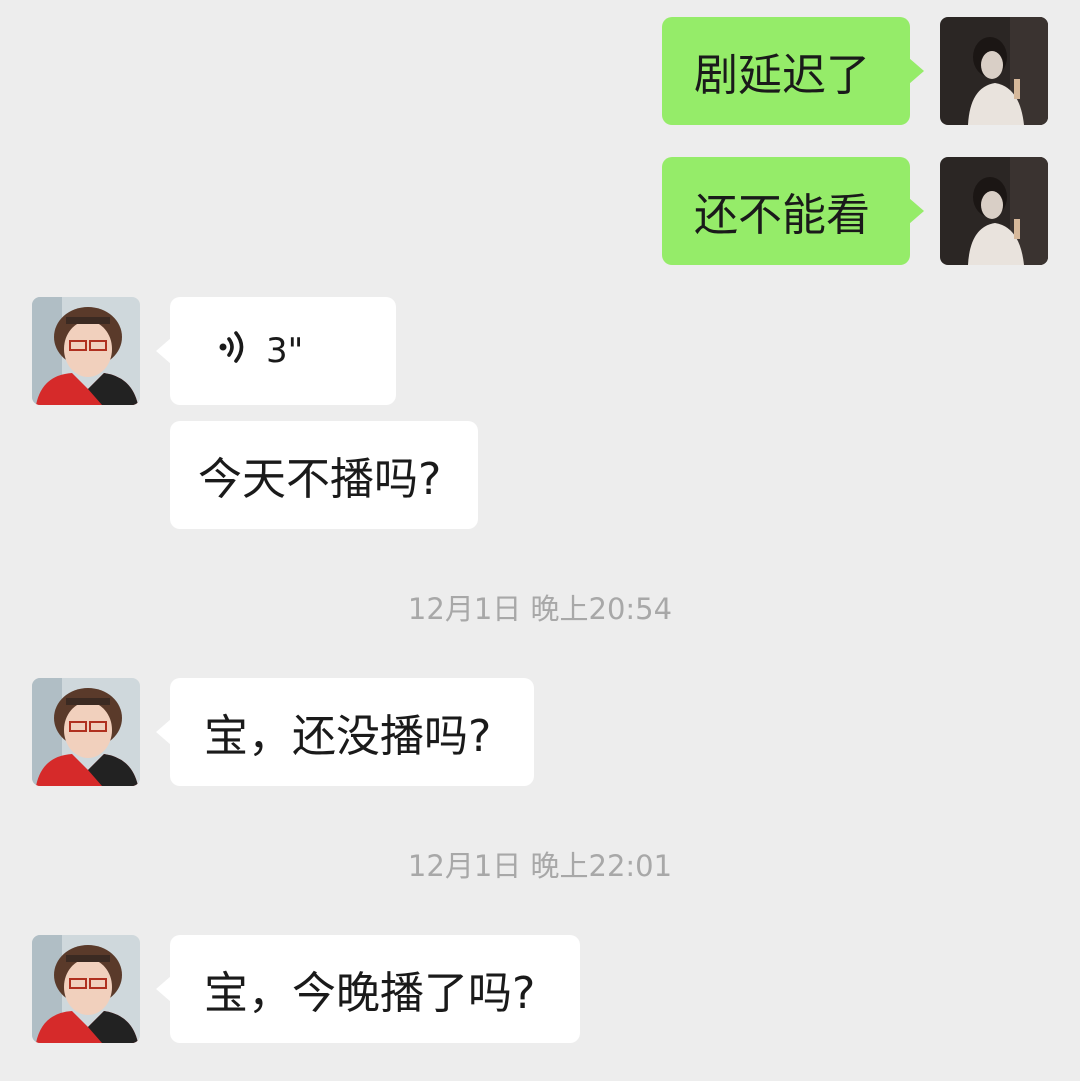  I want to click on message-bubble-other: 宝，还没播吗?, so click(352, 732).